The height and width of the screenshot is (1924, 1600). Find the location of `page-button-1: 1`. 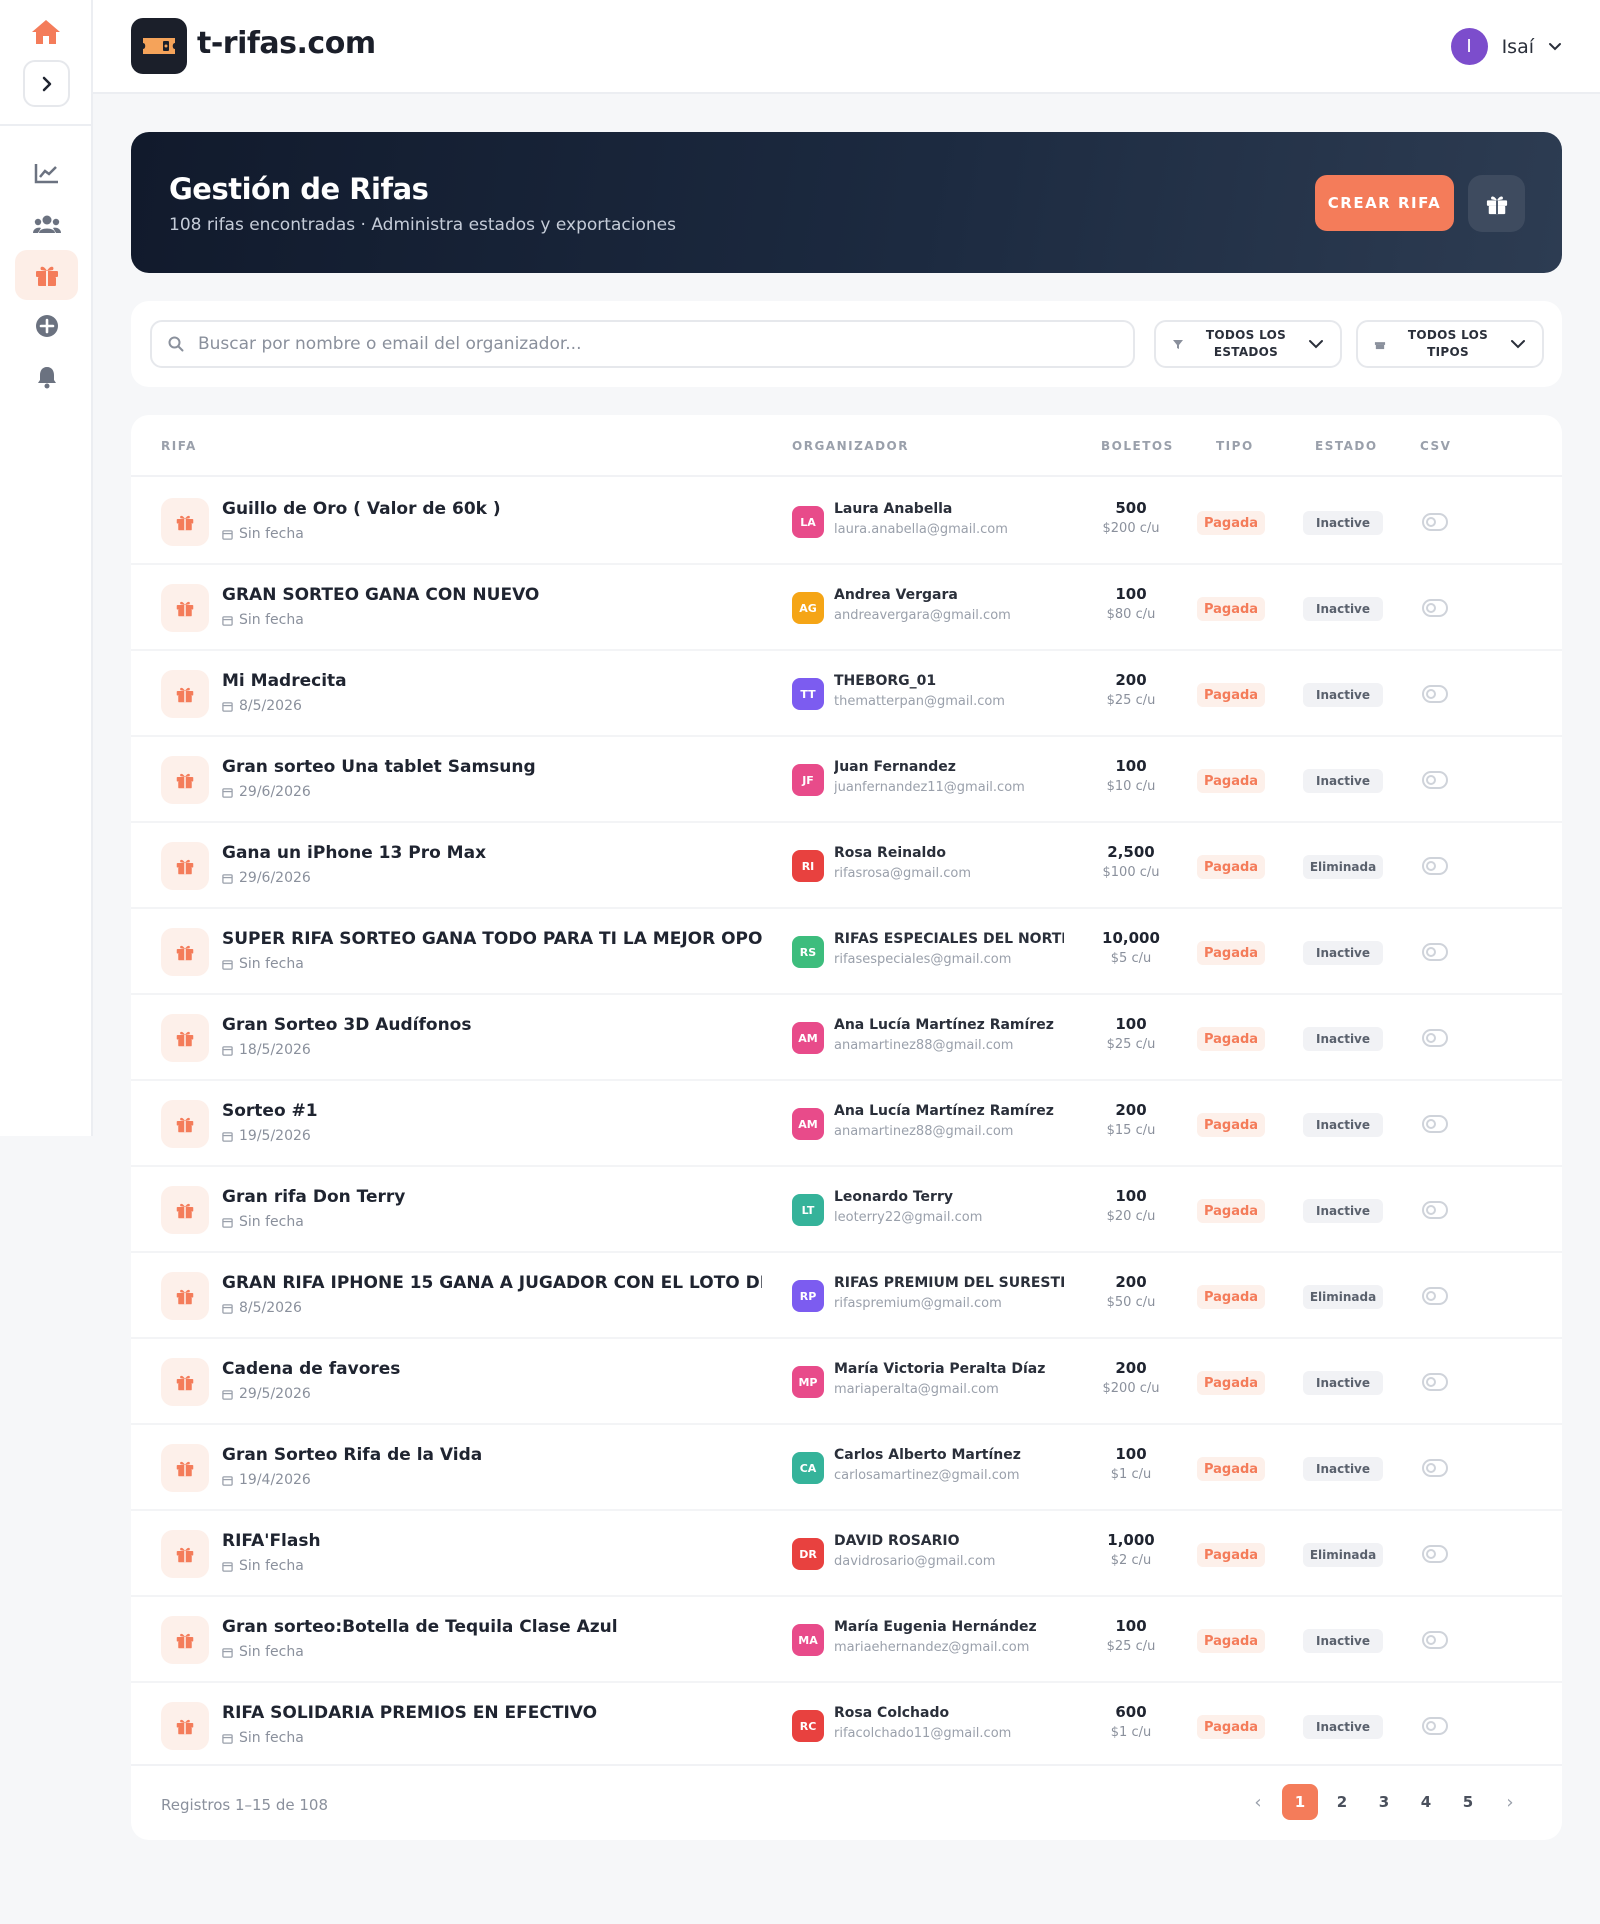

page-button-1: 1 is located at coordinates (1300, 1802).